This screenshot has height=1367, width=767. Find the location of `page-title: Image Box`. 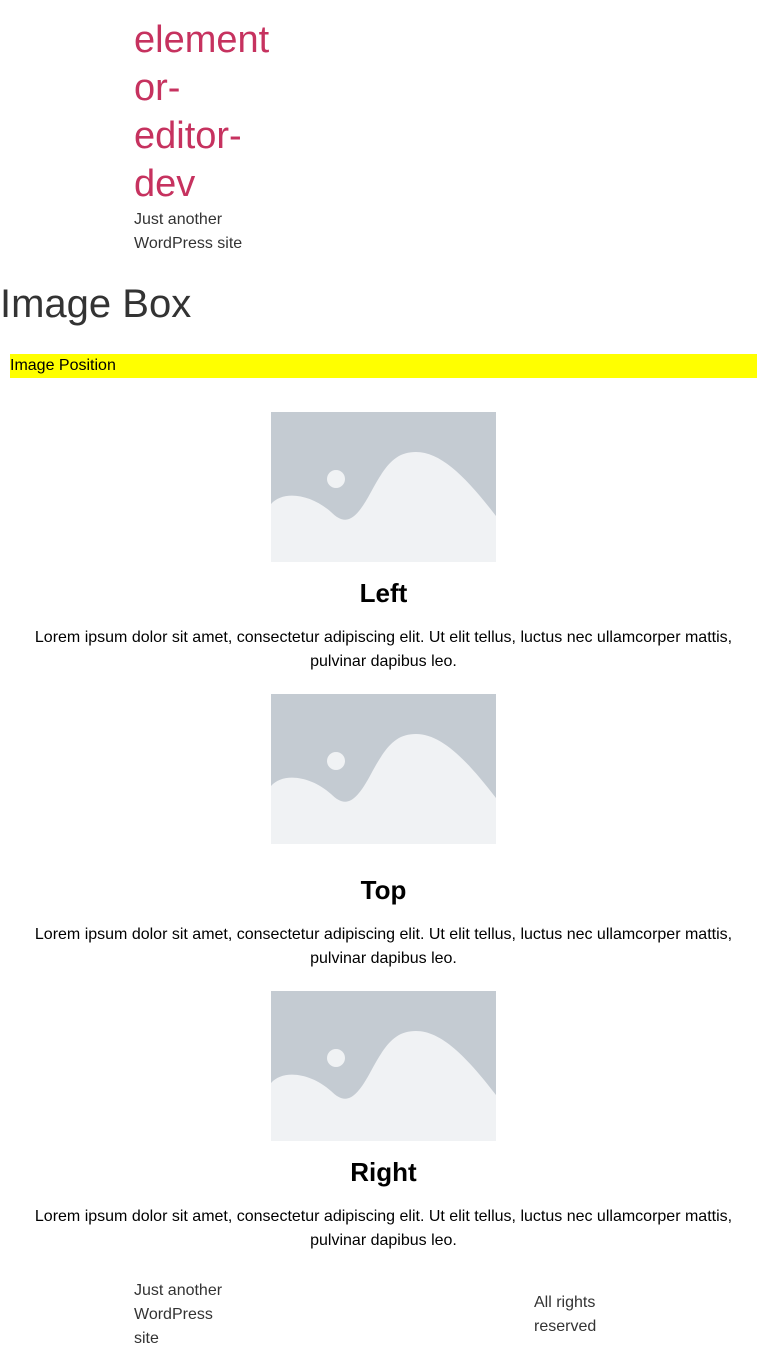

page-title: Image Box is located at coordinates (96, 304).